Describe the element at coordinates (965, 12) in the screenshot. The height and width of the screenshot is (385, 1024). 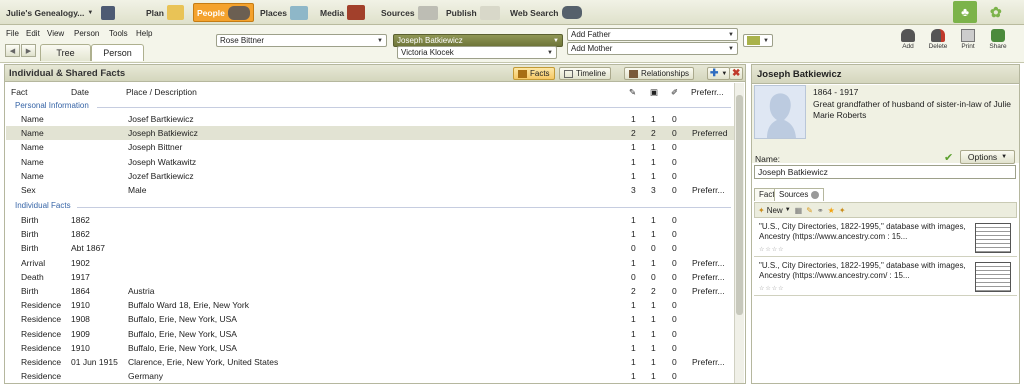
I see `tree-sync-icon: ♣` at that location.